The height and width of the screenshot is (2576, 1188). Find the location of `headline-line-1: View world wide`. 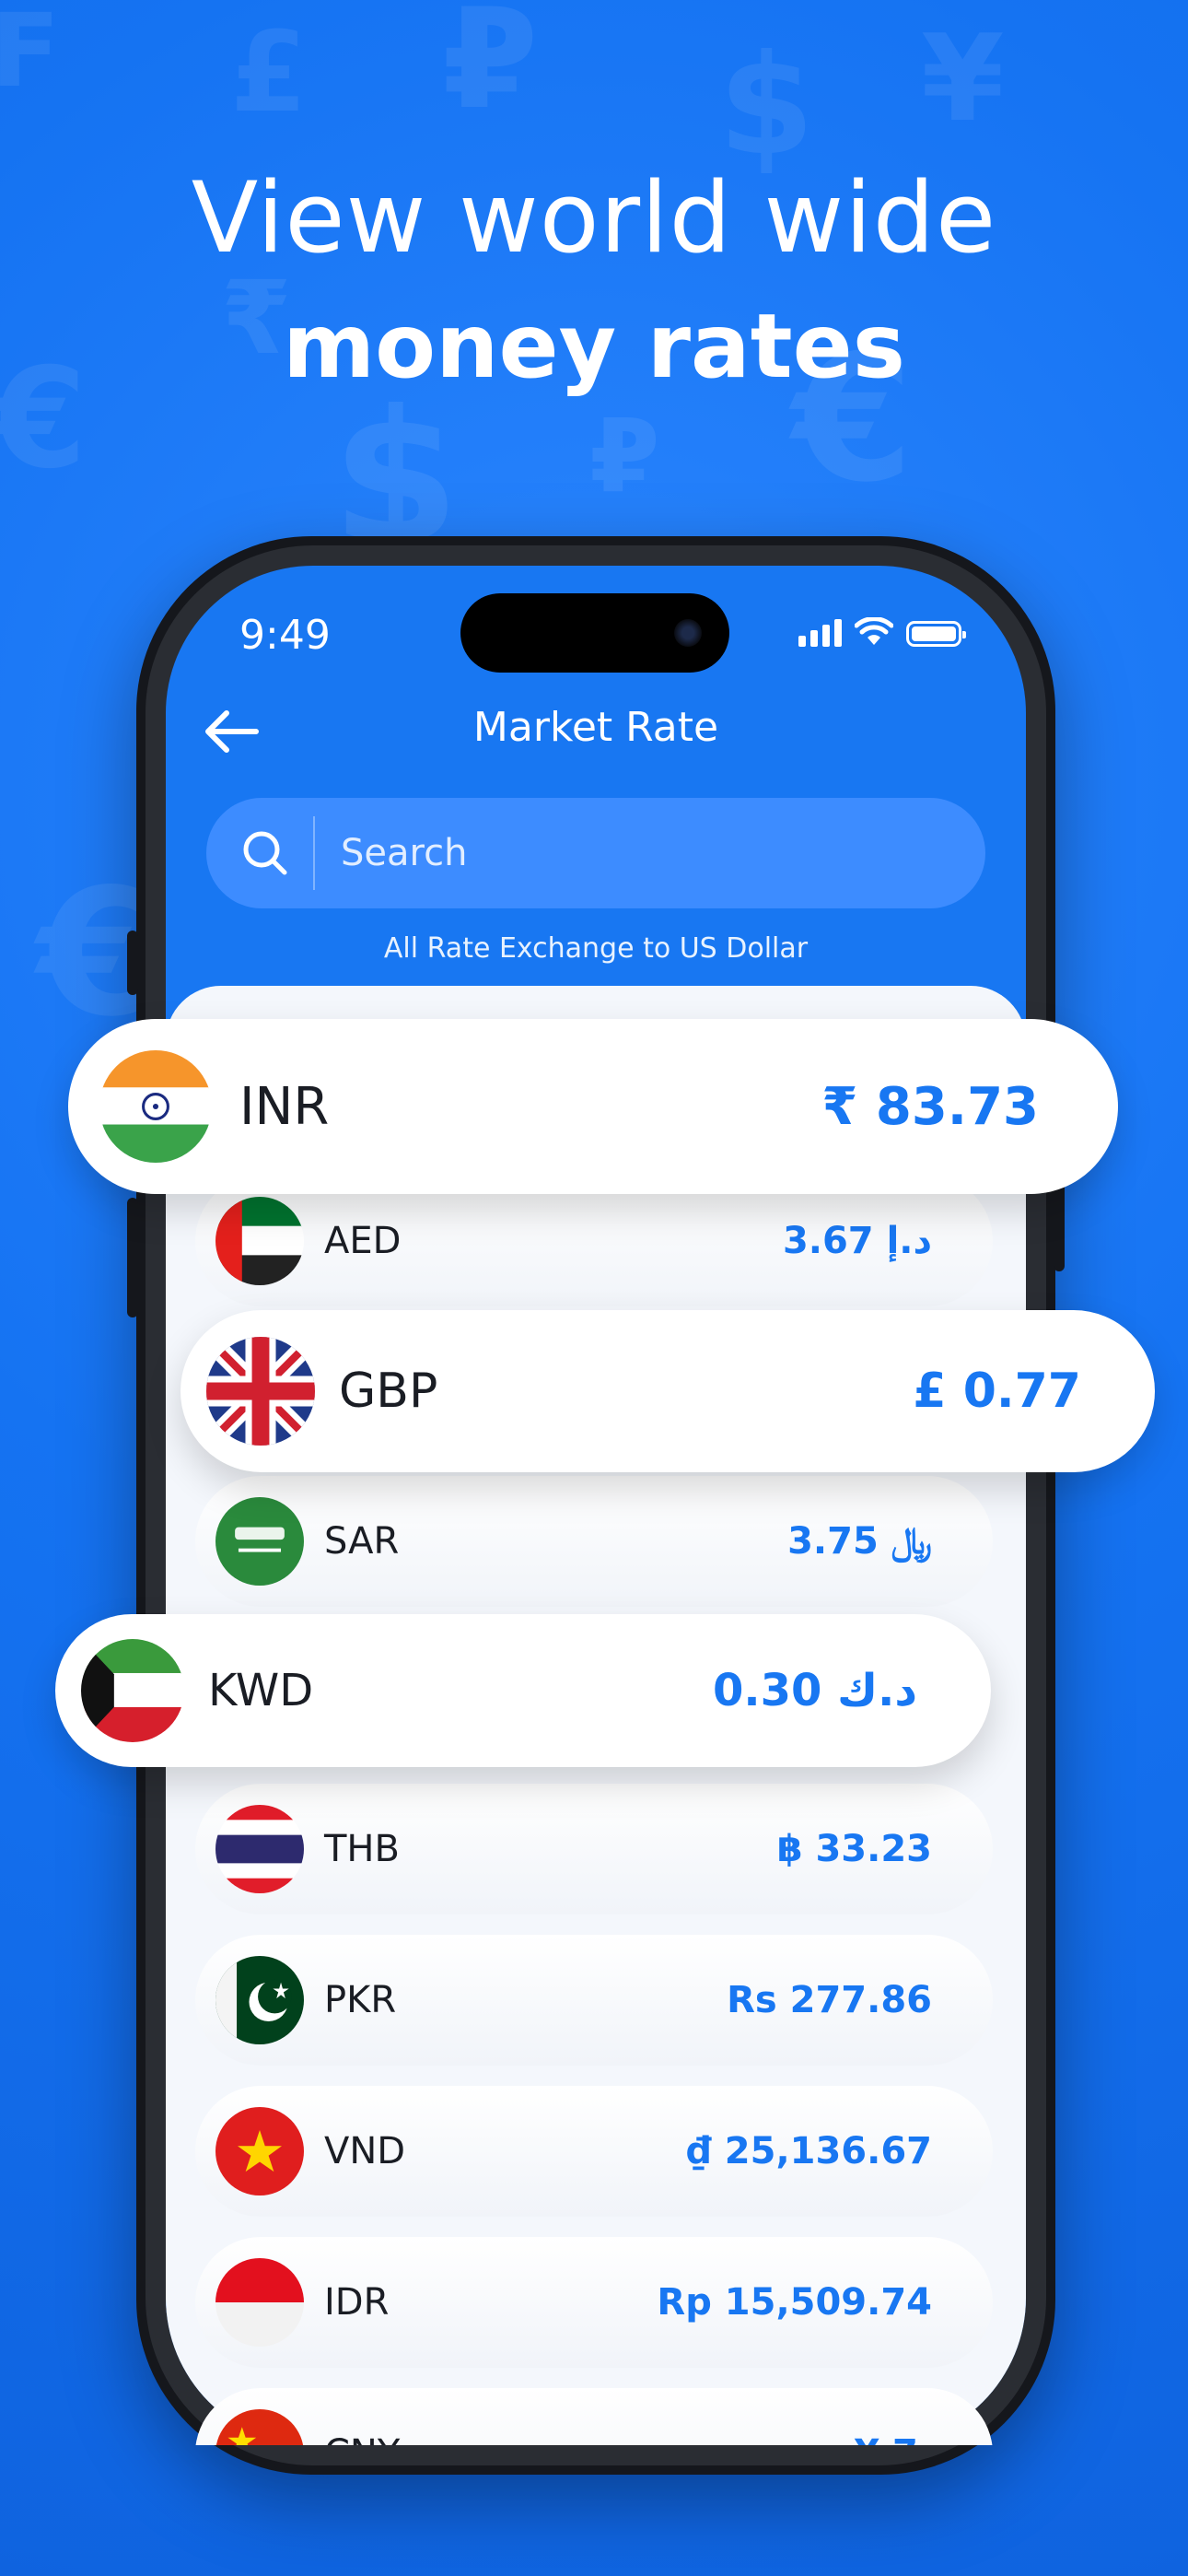

headline-line-1: View world wide is located at coordinates (594, 218).